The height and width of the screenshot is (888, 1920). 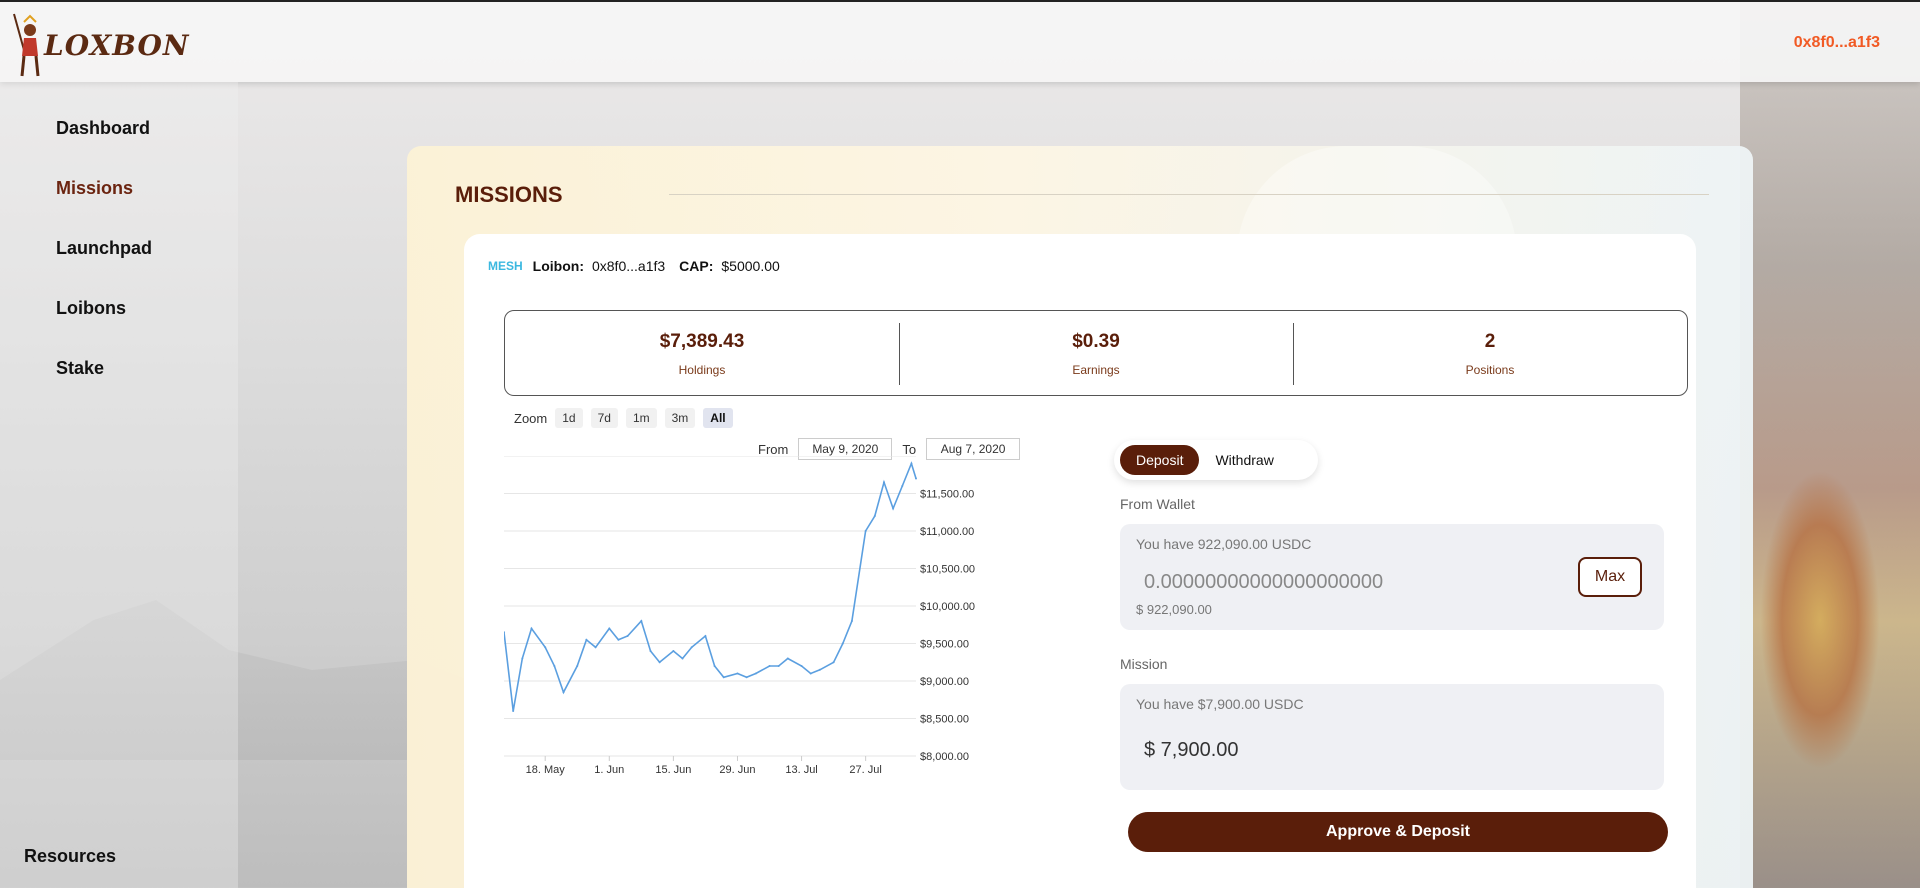 I want to click on positions-value: 2, so click(x=1490, y=341).